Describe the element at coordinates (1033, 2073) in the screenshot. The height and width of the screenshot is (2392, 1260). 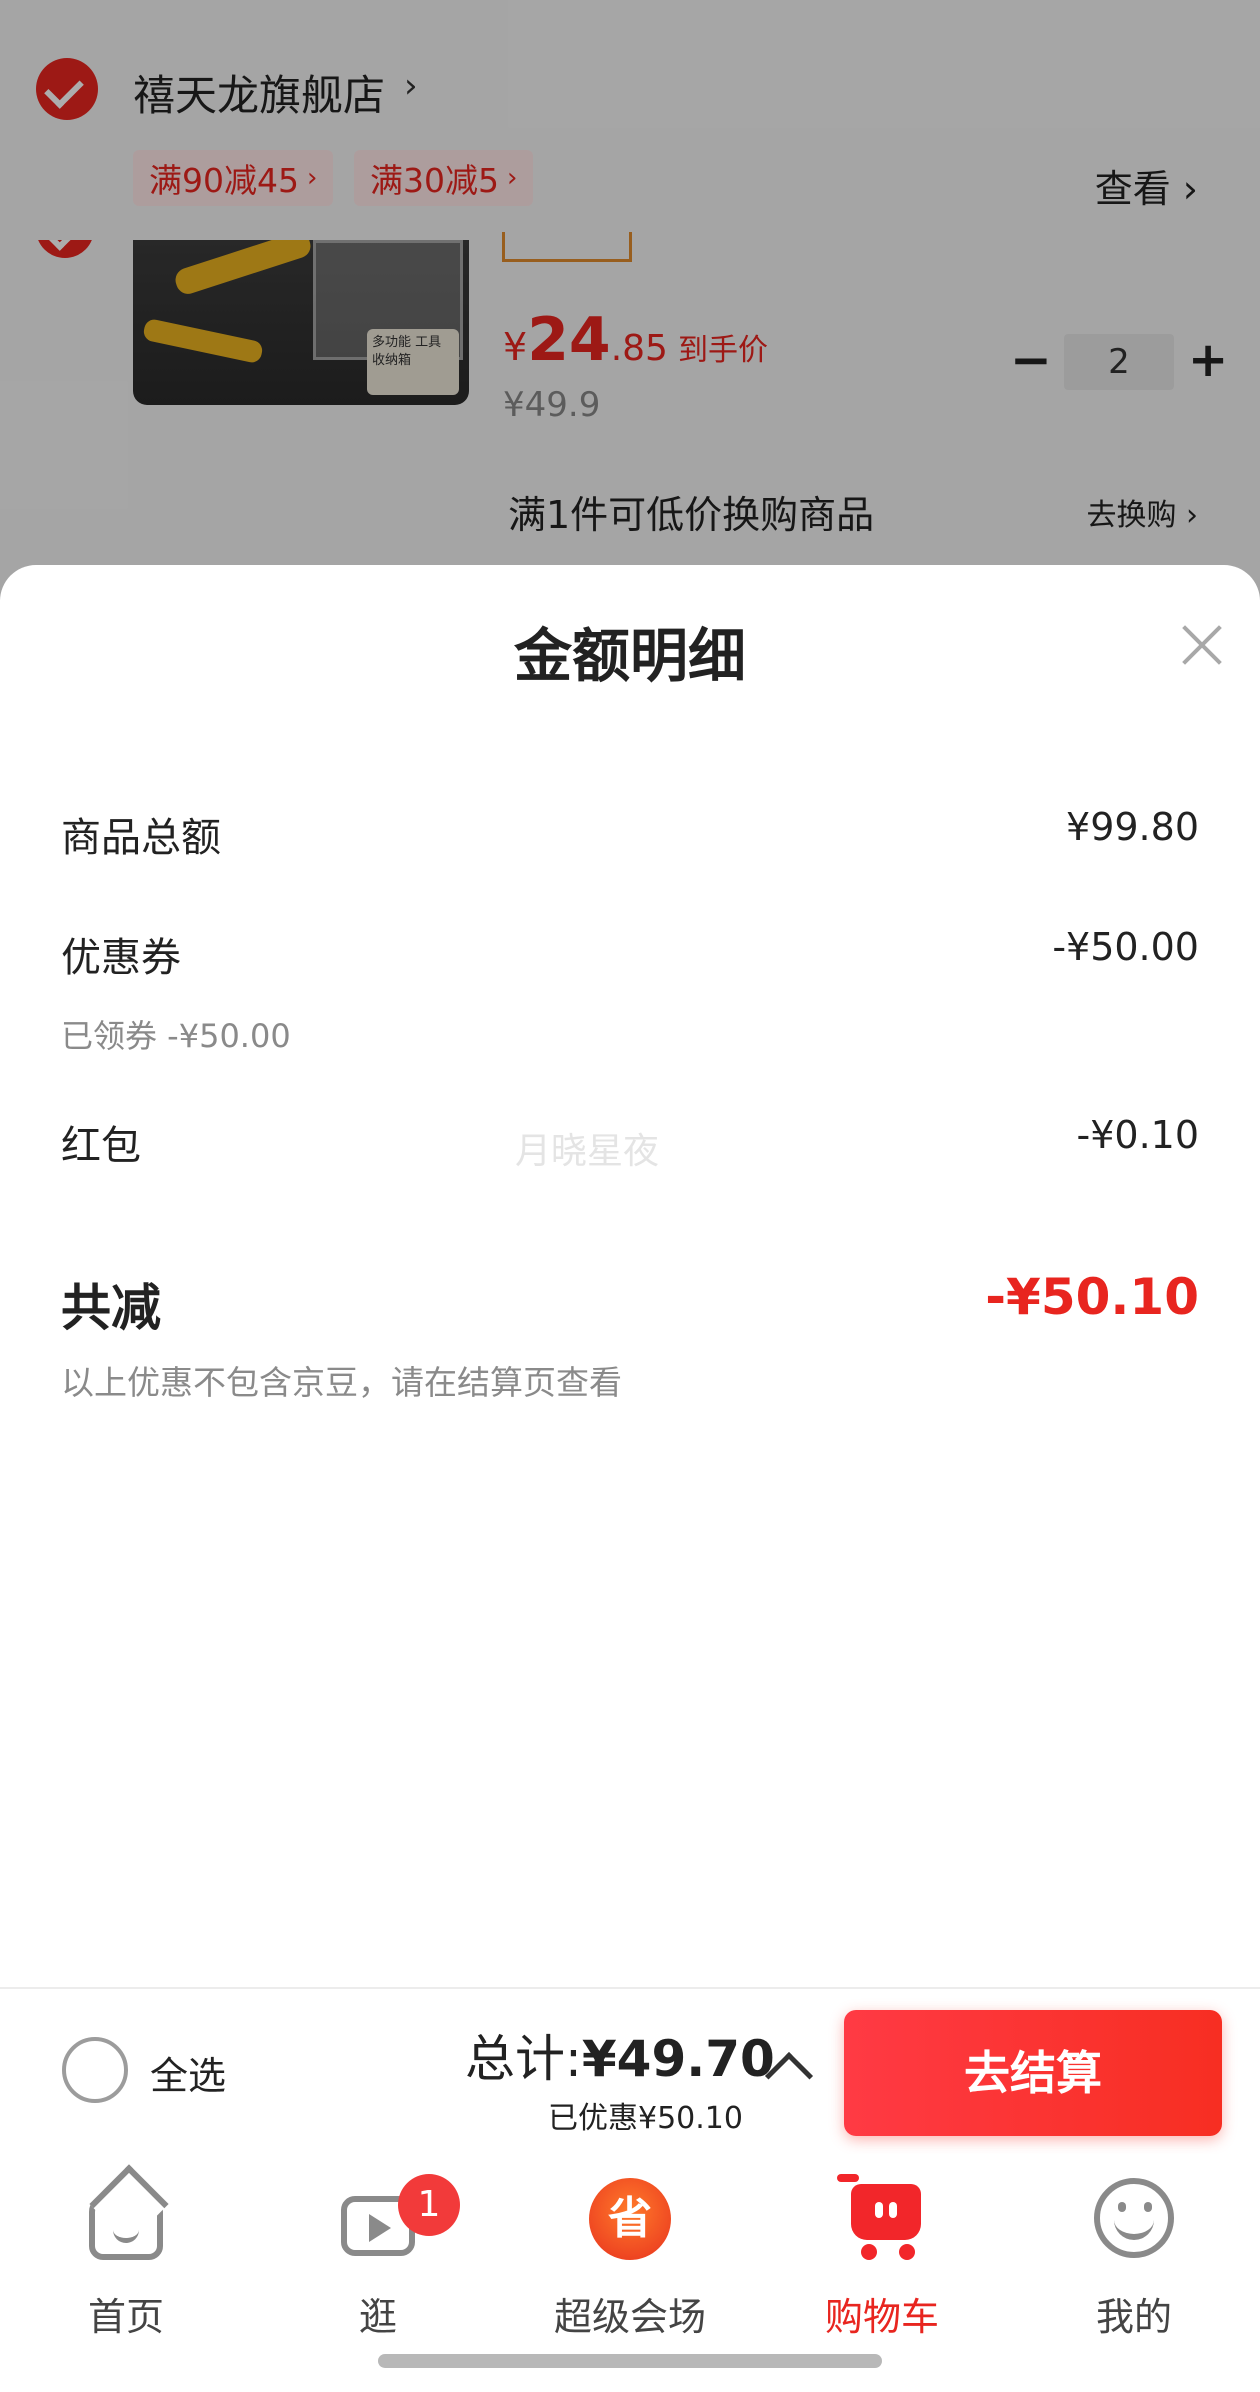
I see `checkout-button: 去结算` at that location.